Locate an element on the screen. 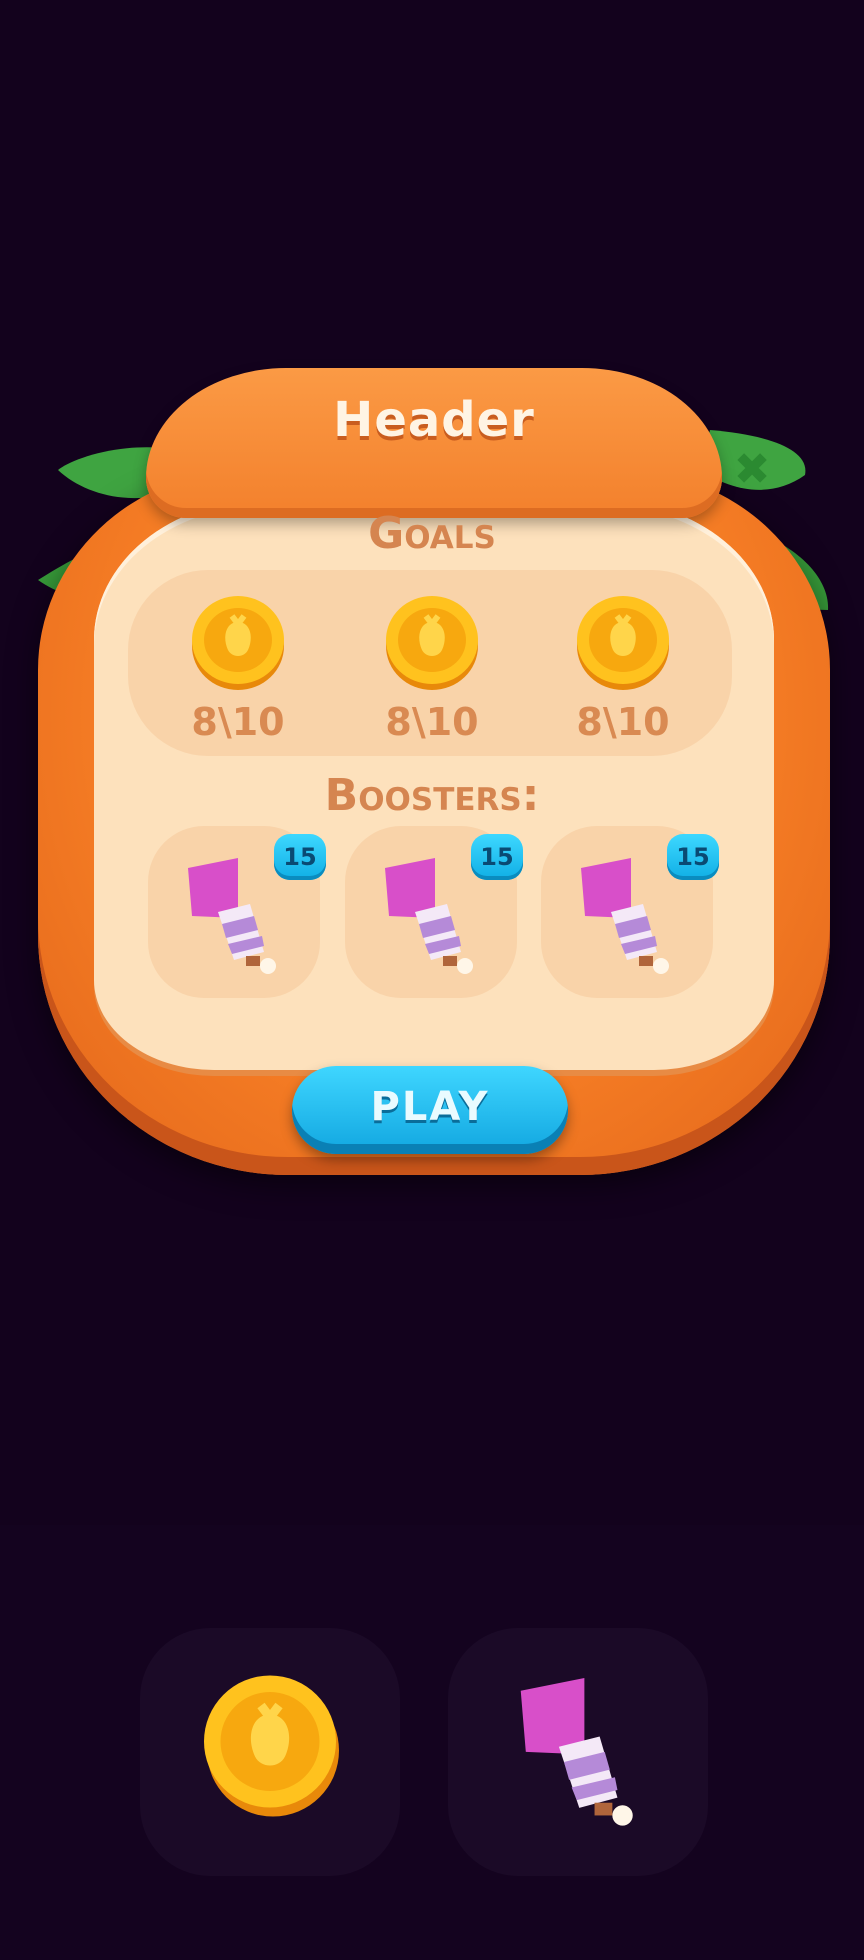  preview-tile-rocket is located at coordinates (578, 1752).